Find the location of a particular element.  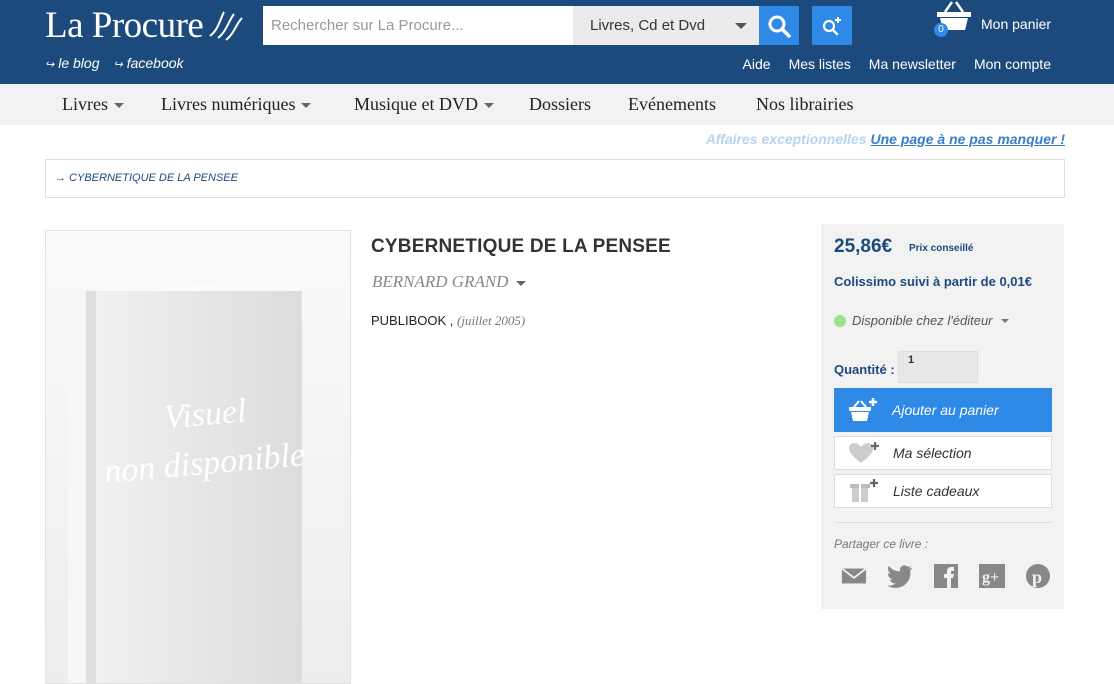

search-button is located at coordinates (779, 25).